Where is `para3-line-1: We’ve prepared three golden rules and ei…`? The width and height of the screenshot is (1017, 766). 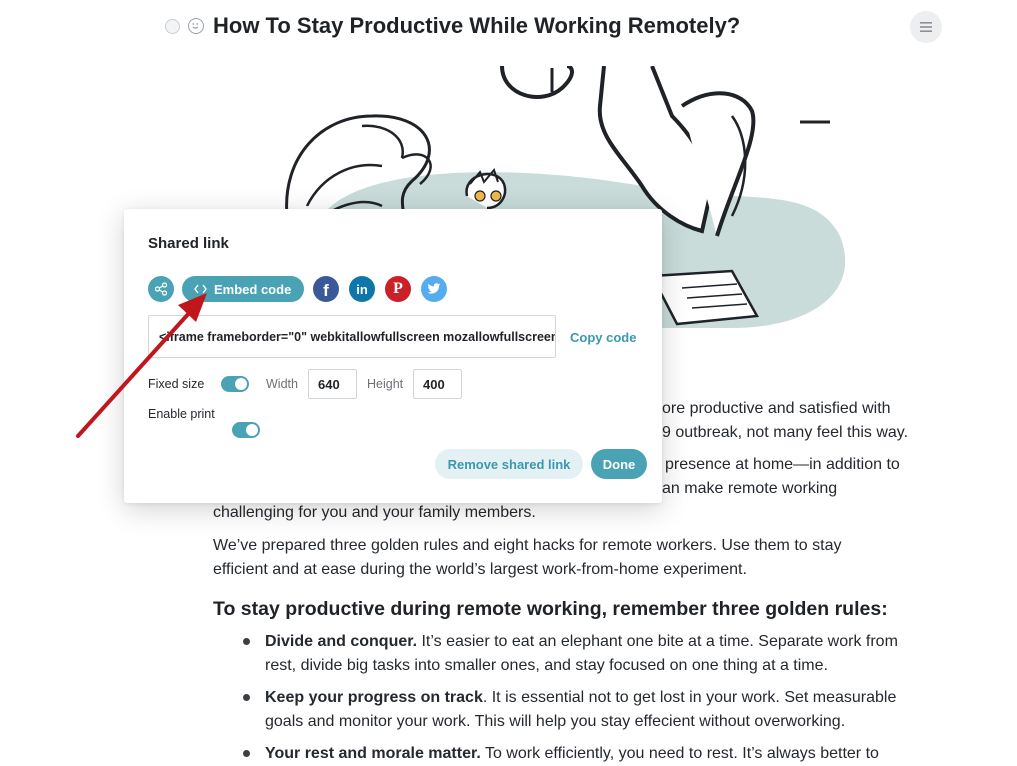
para3-line-1: We’ve prepared three golden rules and ei… is located at coordinates (527, 545).